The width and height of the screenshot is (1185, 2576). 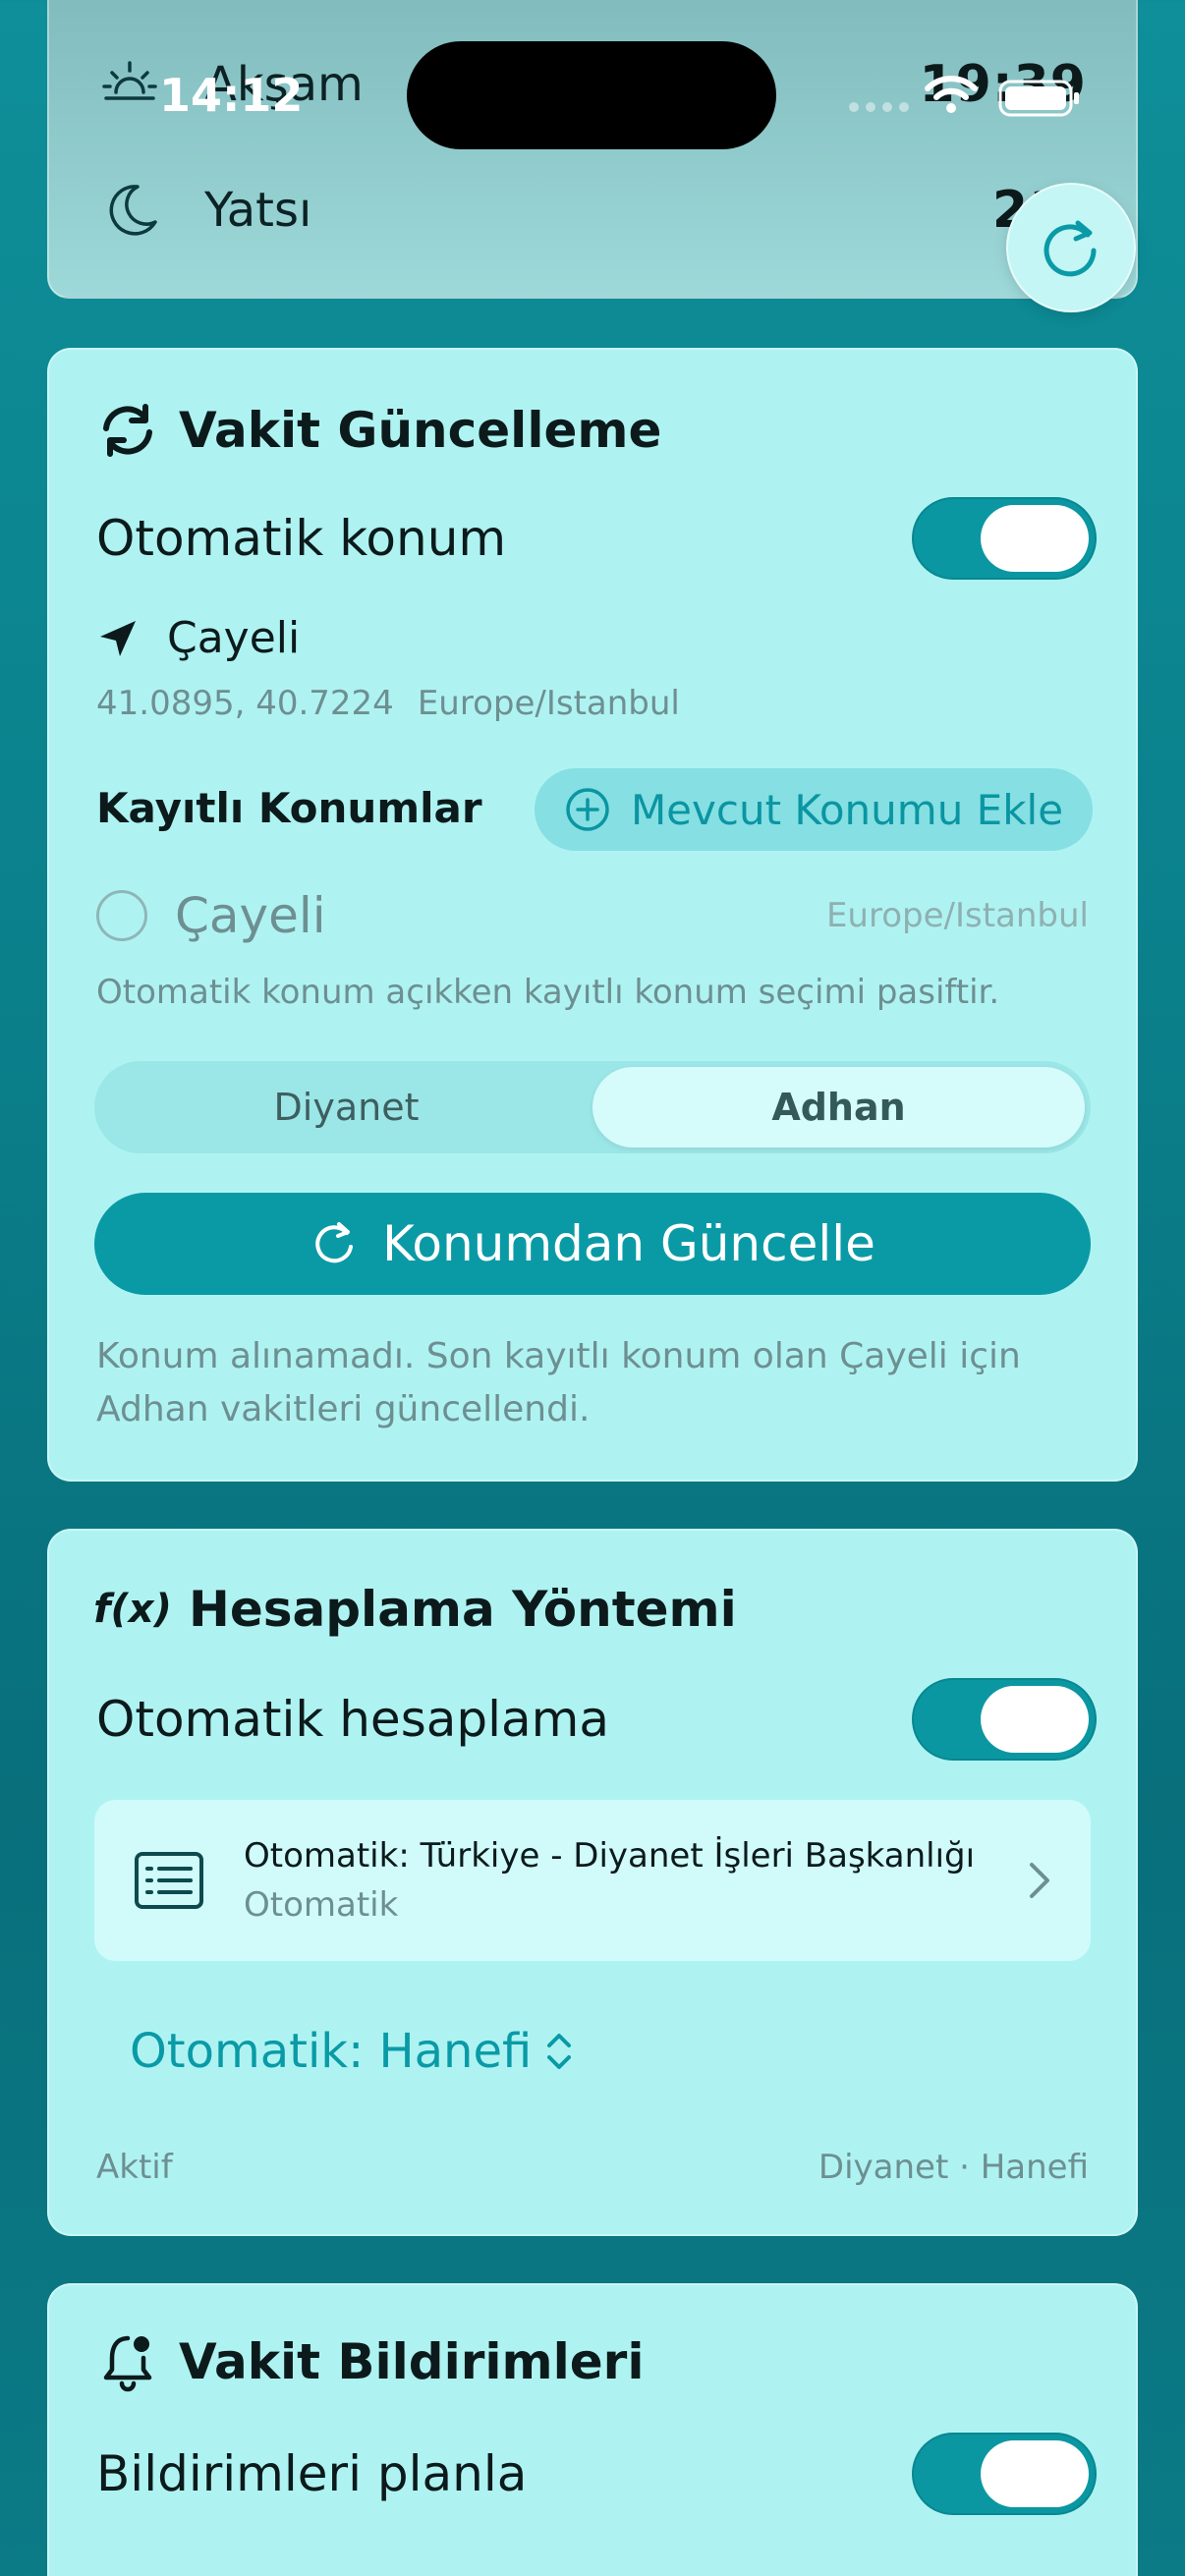 I want to click on sync-icon, so click(x=128, y=430).